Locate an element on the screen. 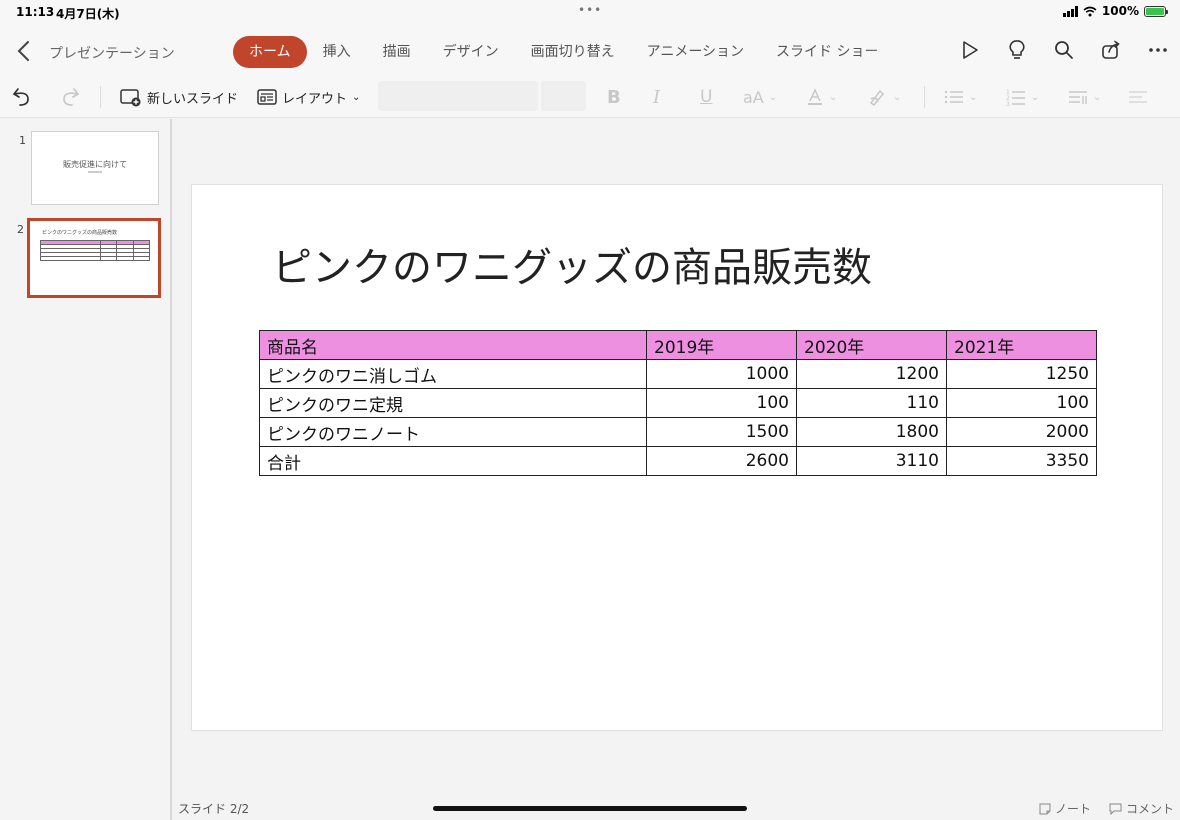 The width and height of the screenshot is (1180, 820). table-cell: ピンクのワニ消しゴム is located at coordinates (453, 374).